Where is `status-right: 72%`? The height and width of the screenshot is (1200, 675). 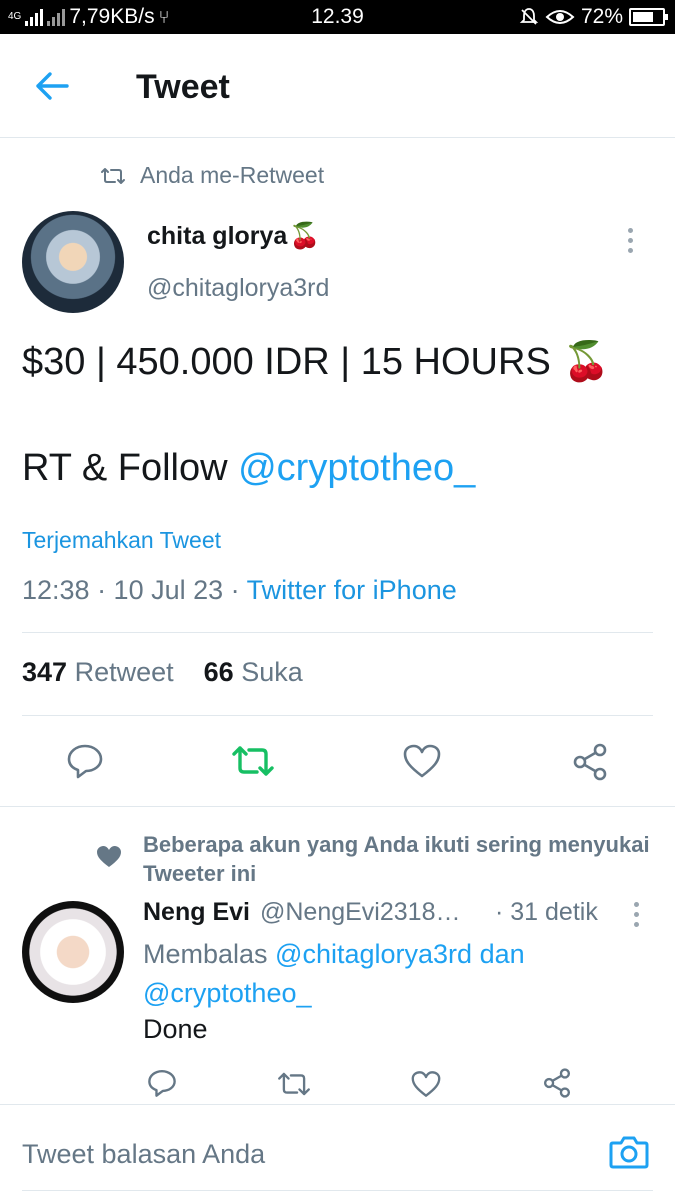
status-right: 72% is located at coordinates (593, 17).